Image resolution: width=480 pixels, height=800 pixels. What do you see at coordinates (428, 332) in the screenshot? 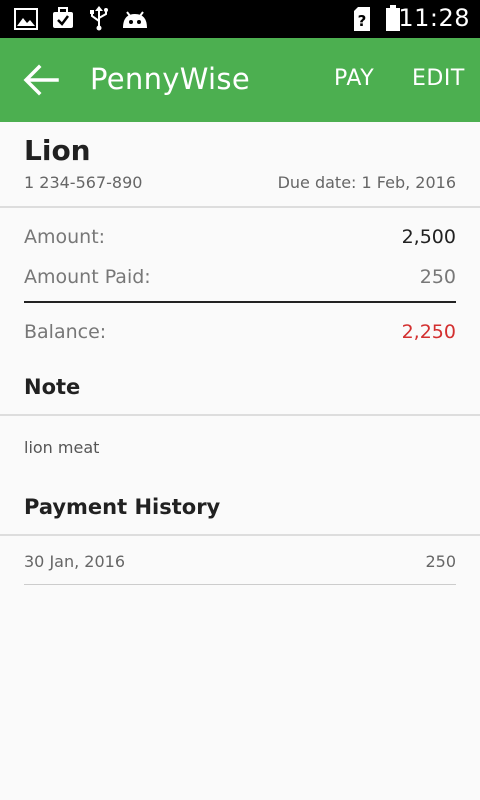
I see `balance-value: 2,250` at bounding box center [428, 332].